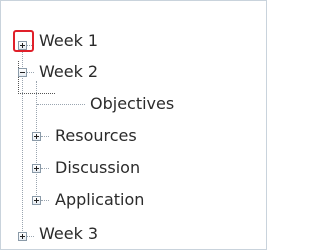 The width and height of the screenshot is (320, 250). I want to click on tree-item-week-2: Week 2, so click(68, 72).